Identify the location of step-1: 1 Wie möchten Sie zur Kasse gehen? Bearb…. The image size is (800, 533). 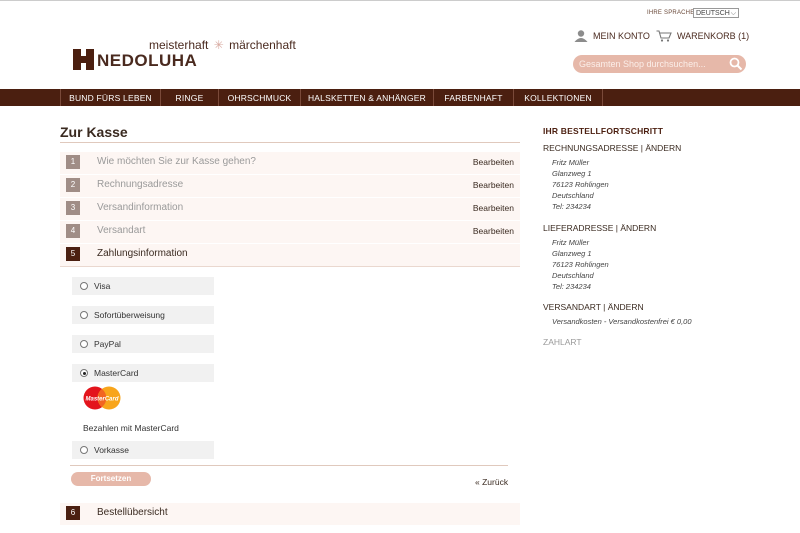
(290, 163).